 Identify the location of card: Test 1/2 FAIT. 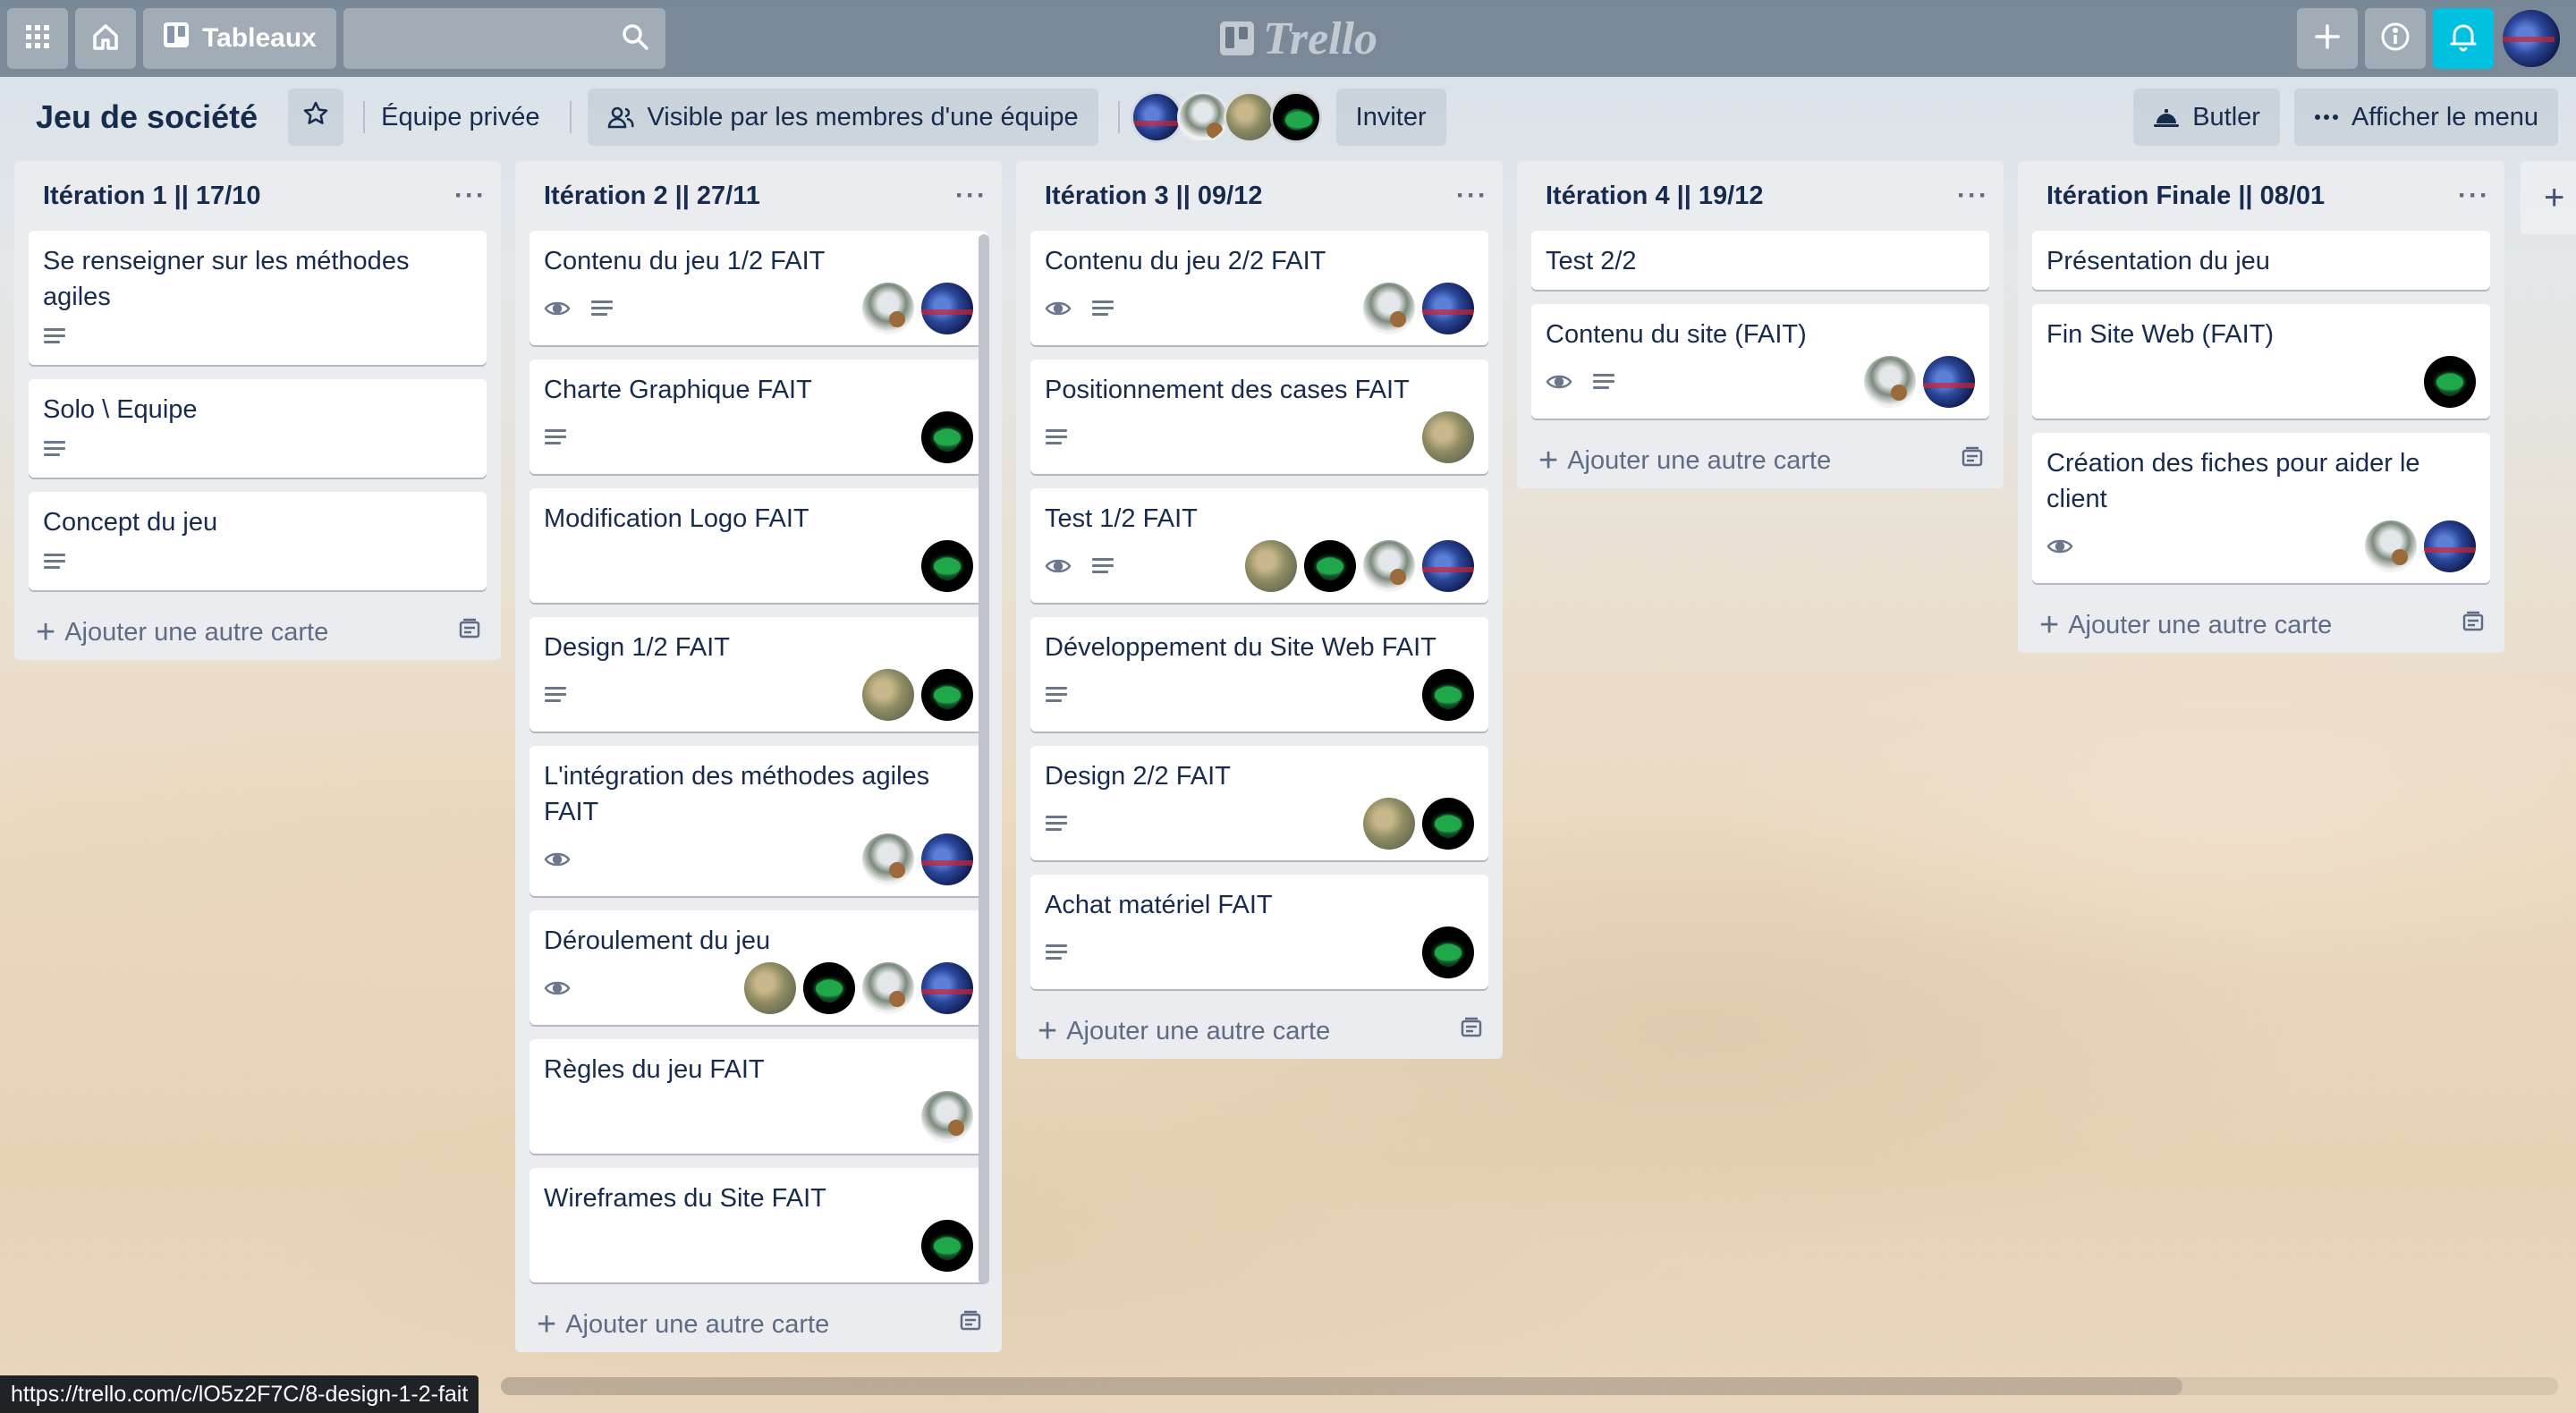
(1259, 545).